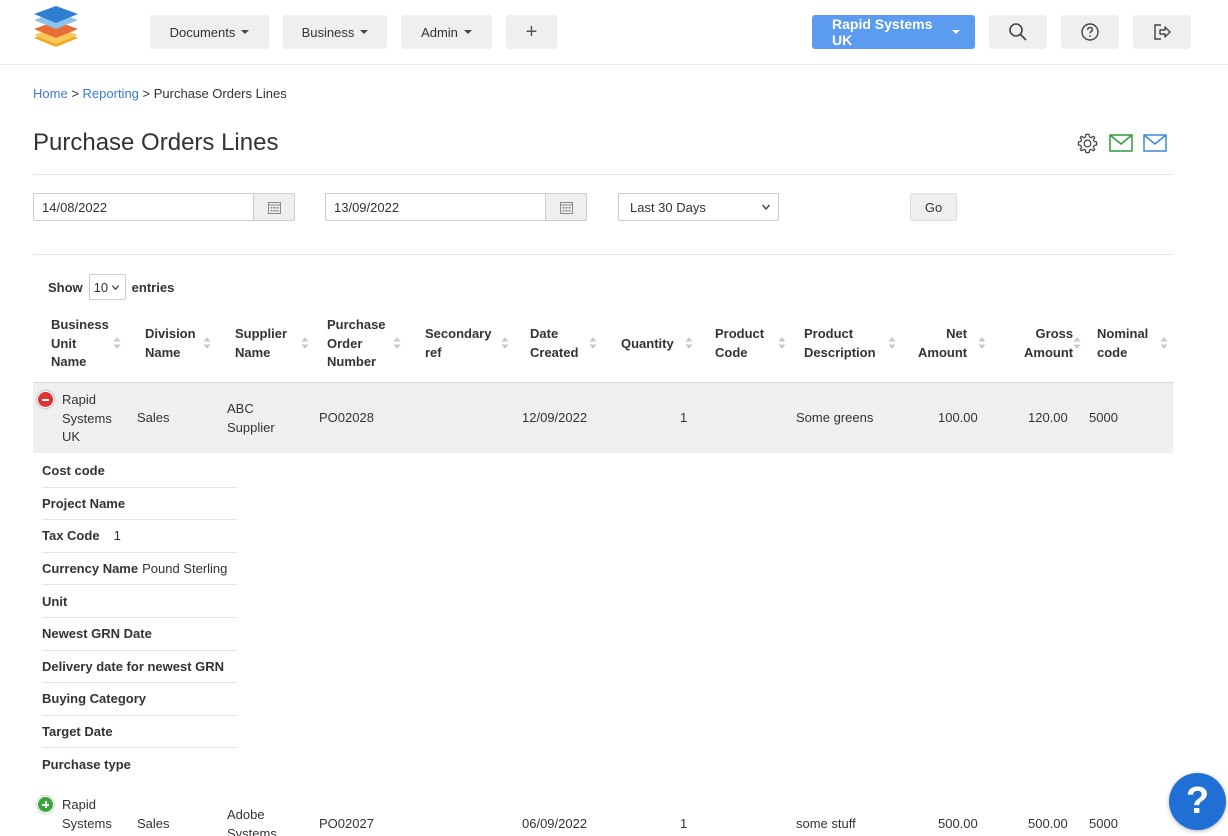 The height and width of the screenshot is (836, 1228). I want to click on business-menu-label: Business, so click(328, 32).